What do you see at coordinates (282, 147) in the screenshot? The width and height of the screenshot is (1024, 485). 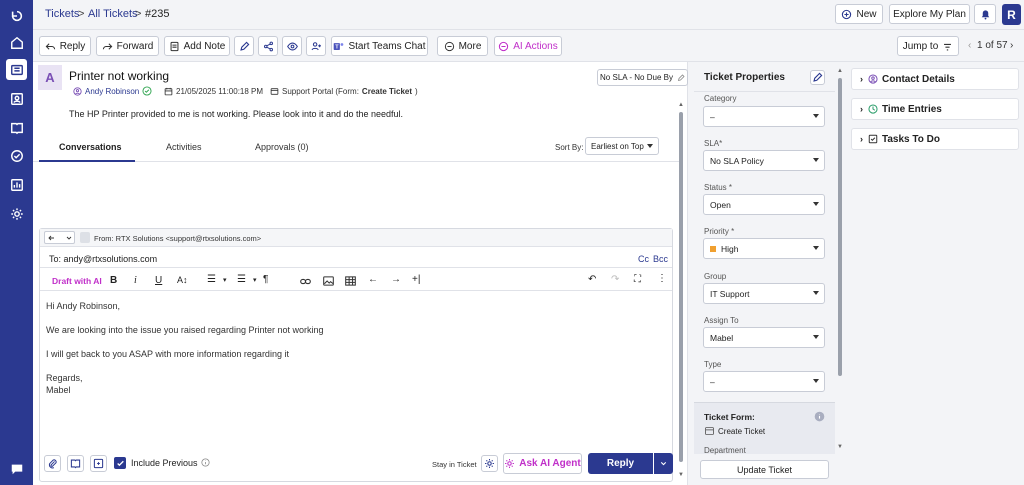 I see `tab-approvals: Approvals (0)` at bounding box center [282, 147].